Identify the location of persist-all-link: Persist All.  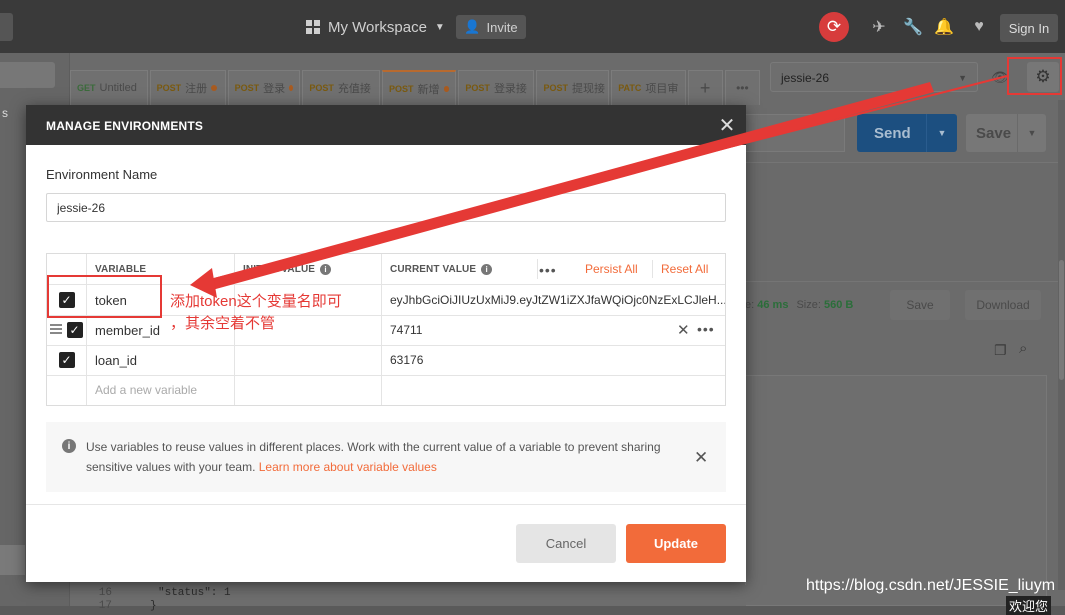
(611, 269).